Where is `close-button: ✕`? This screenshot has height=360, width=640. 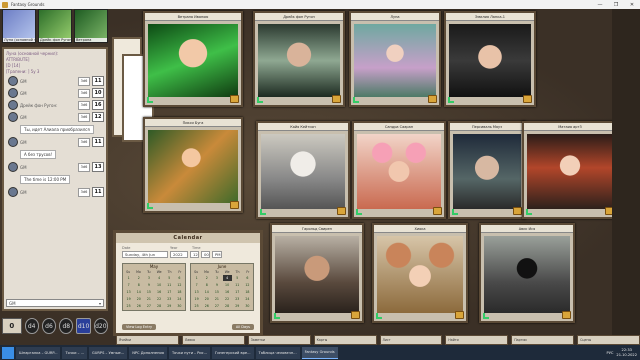 close-button: ✕ is located at coordinates (632, 4).